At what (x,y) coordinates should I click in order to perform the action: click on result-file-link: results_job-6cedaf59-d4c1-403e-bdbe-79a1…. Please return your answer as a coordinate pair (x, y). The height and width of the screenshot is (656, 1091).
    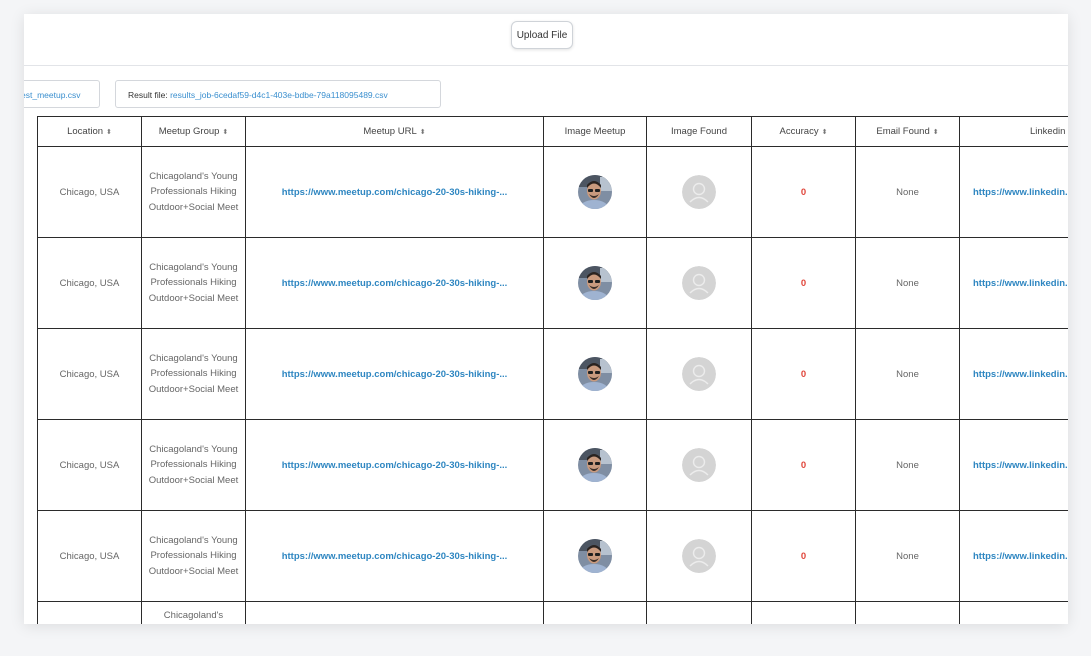
    Looking at the image, I should click on (279, 95).